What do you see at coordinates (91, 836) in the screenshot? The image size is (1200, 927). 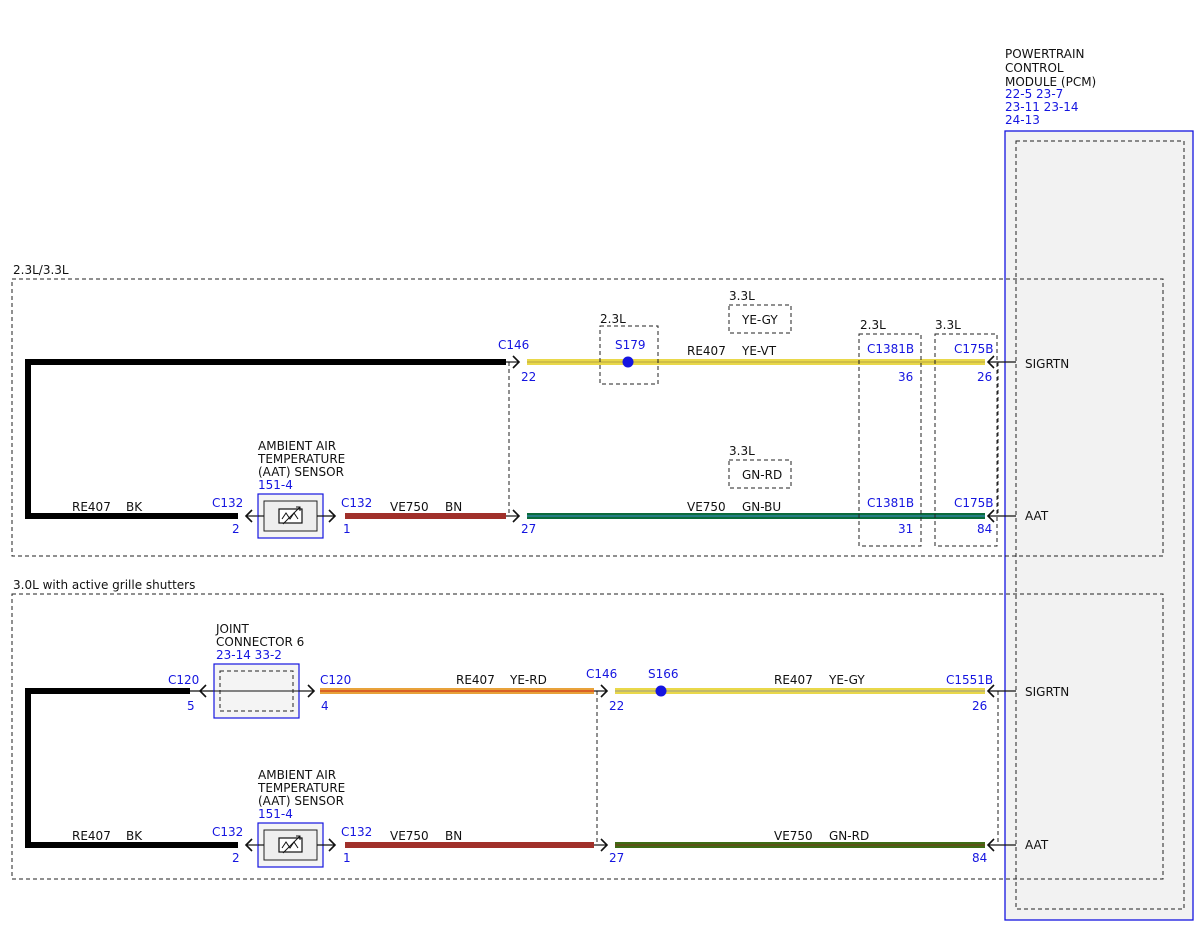 I see `section-b-gnd-circuit: RE407` at bounding box center [91, 836].